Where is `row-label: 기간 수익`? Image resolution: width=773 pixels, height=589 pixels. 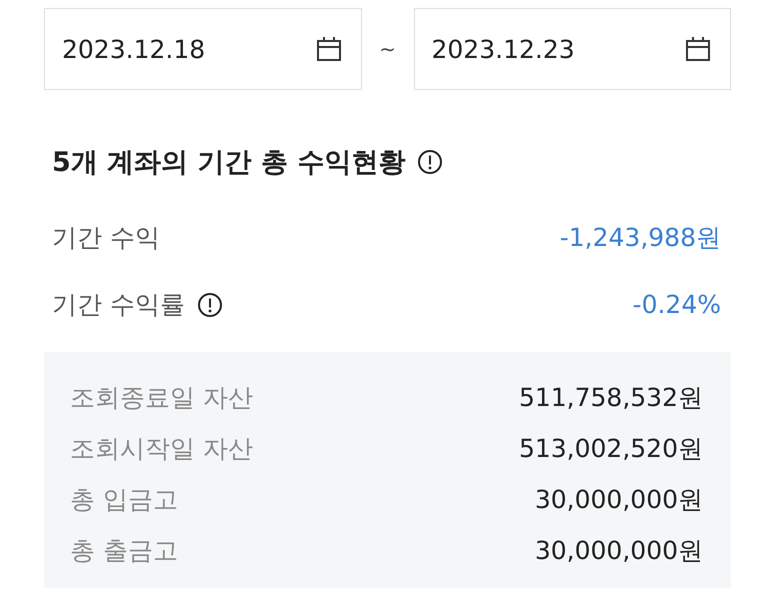 row-label: 기간 수익 is located at coordinates (106, 238).